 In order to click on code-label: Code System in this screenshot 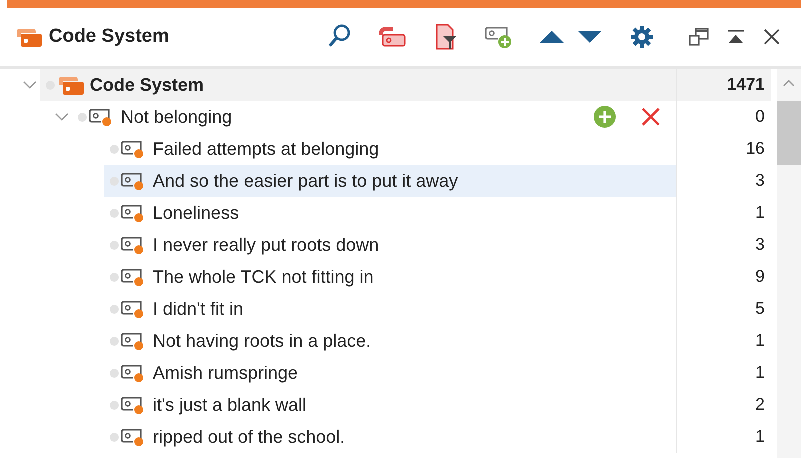, I will do `click(147, 85)`.